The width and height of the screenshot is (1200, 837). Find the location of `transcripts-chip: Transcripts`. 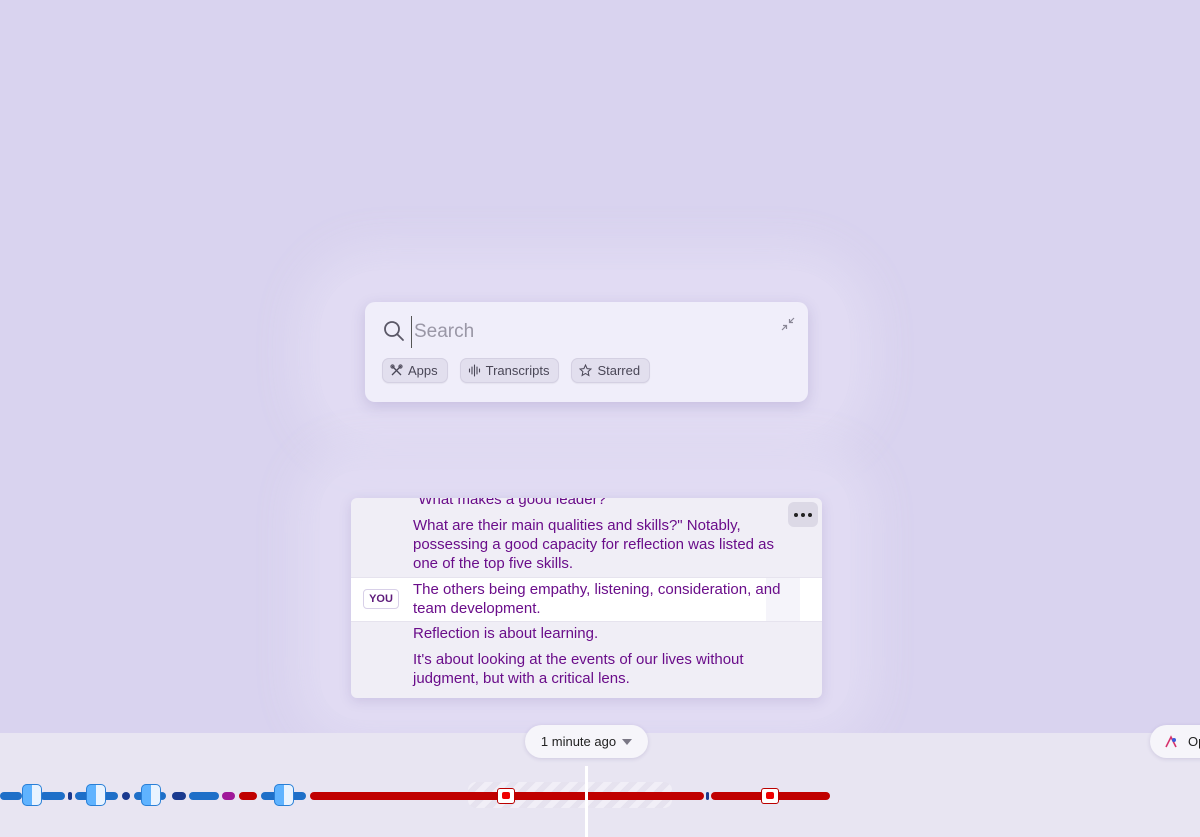

transcripts-chip: Transcripts is located at coordinates (509, 370).